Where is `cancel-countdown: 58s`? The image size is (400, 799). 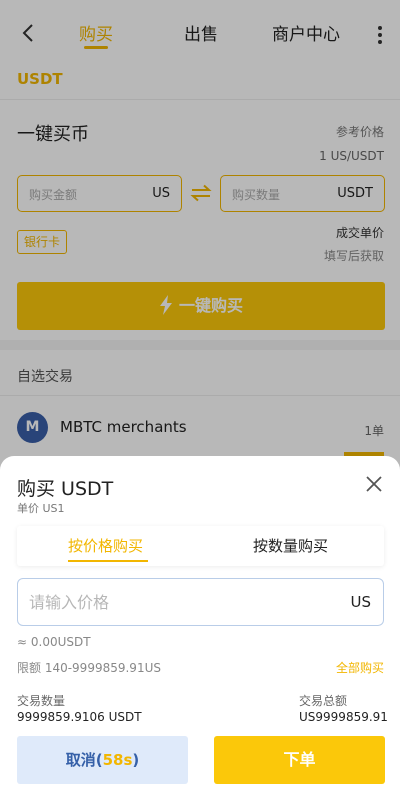
cancel-countdown: 58s is located at coordinates (117, 760).